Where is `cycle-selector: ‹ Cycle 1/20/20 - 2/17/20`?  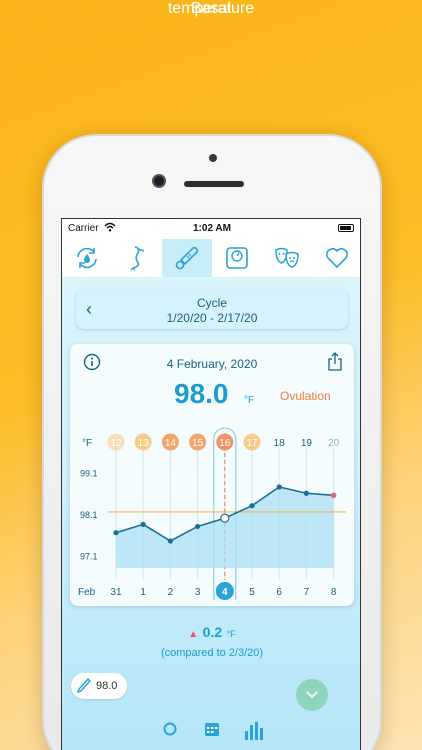 cycle-selector: ‹ Cycle 1/20/20 - 2/17/20 is located at coordinates (212, 309).